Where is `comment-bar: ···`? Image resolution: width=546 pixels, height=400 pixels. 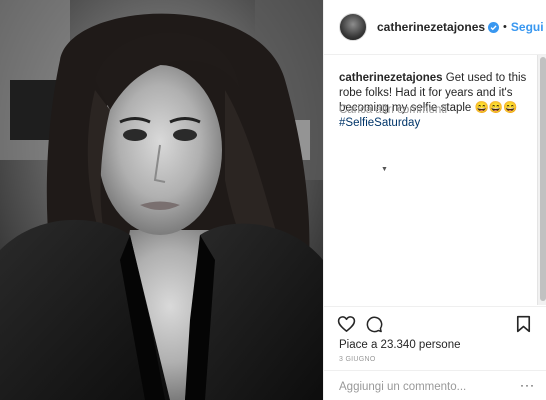
comment-bar: ··· is located at coordinates (435, 385).